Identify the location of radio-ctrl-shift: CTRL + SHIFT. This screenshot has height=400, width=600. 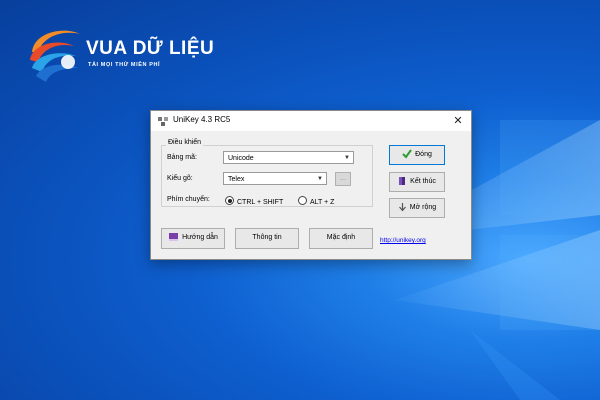
(254, 201).